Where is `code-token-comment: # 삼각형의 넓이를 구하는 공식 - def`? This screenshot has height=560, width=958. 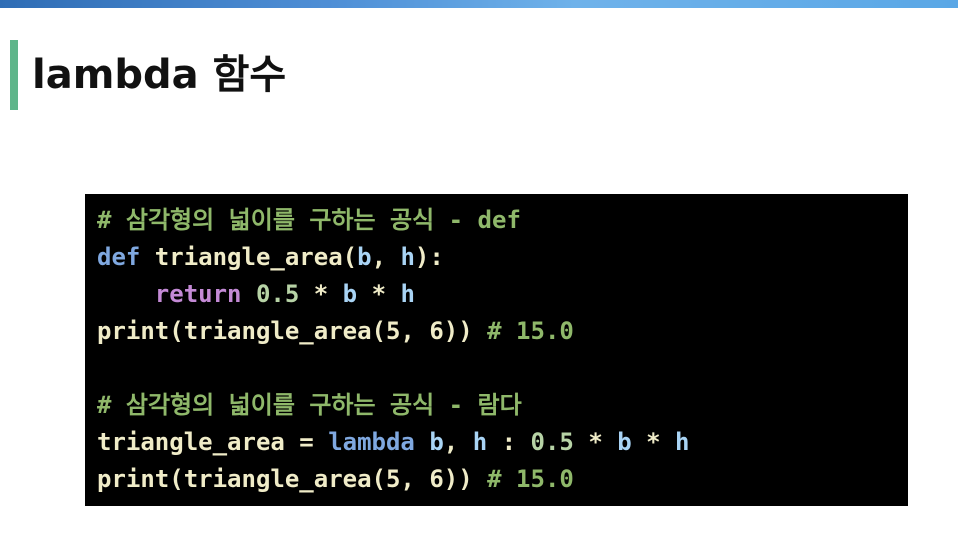 code-token-comment: # 삼각형의 넓이를 구하는 공식 - def is located at coordinates (309, 220).